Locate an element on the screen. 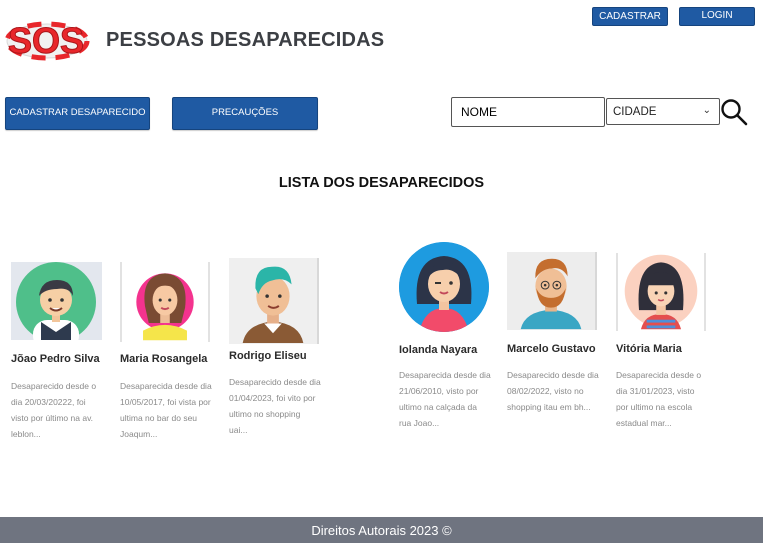  city-select: CIDADE ⌄ is located at coordinates (663, 111).